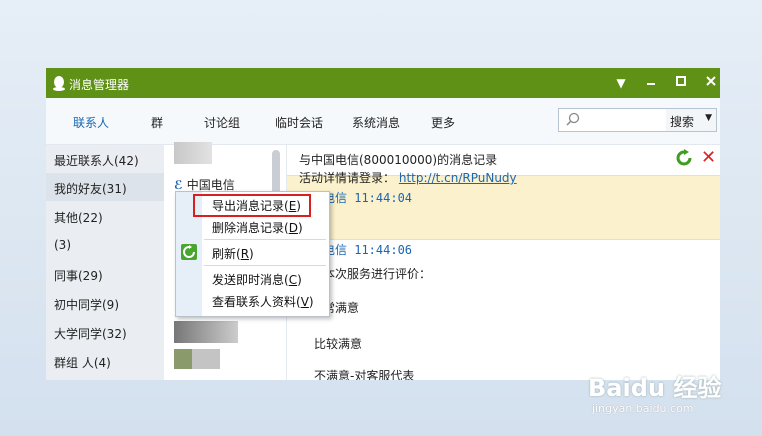 This screenshot has width=762, height=436. I want to click on menu-label: 导出消息记录(, so click(250, 206).